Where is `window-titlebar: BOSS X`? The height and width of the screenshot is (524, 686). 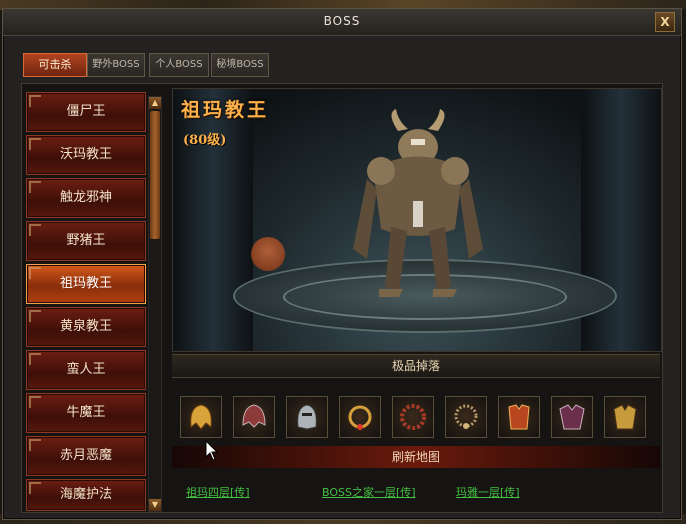
window-titlebar: BOSS X is located at coordinates (342, 22).